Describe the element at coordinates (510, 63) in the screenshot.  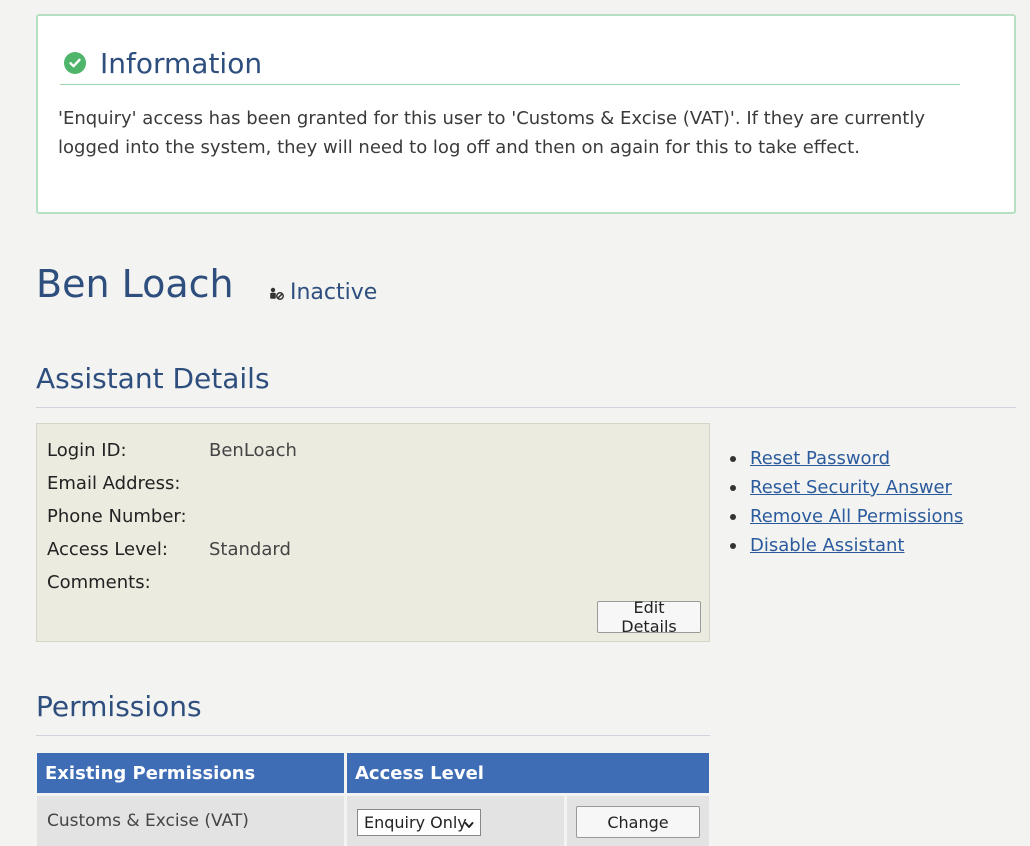
I see `information-header: Information` at that location.